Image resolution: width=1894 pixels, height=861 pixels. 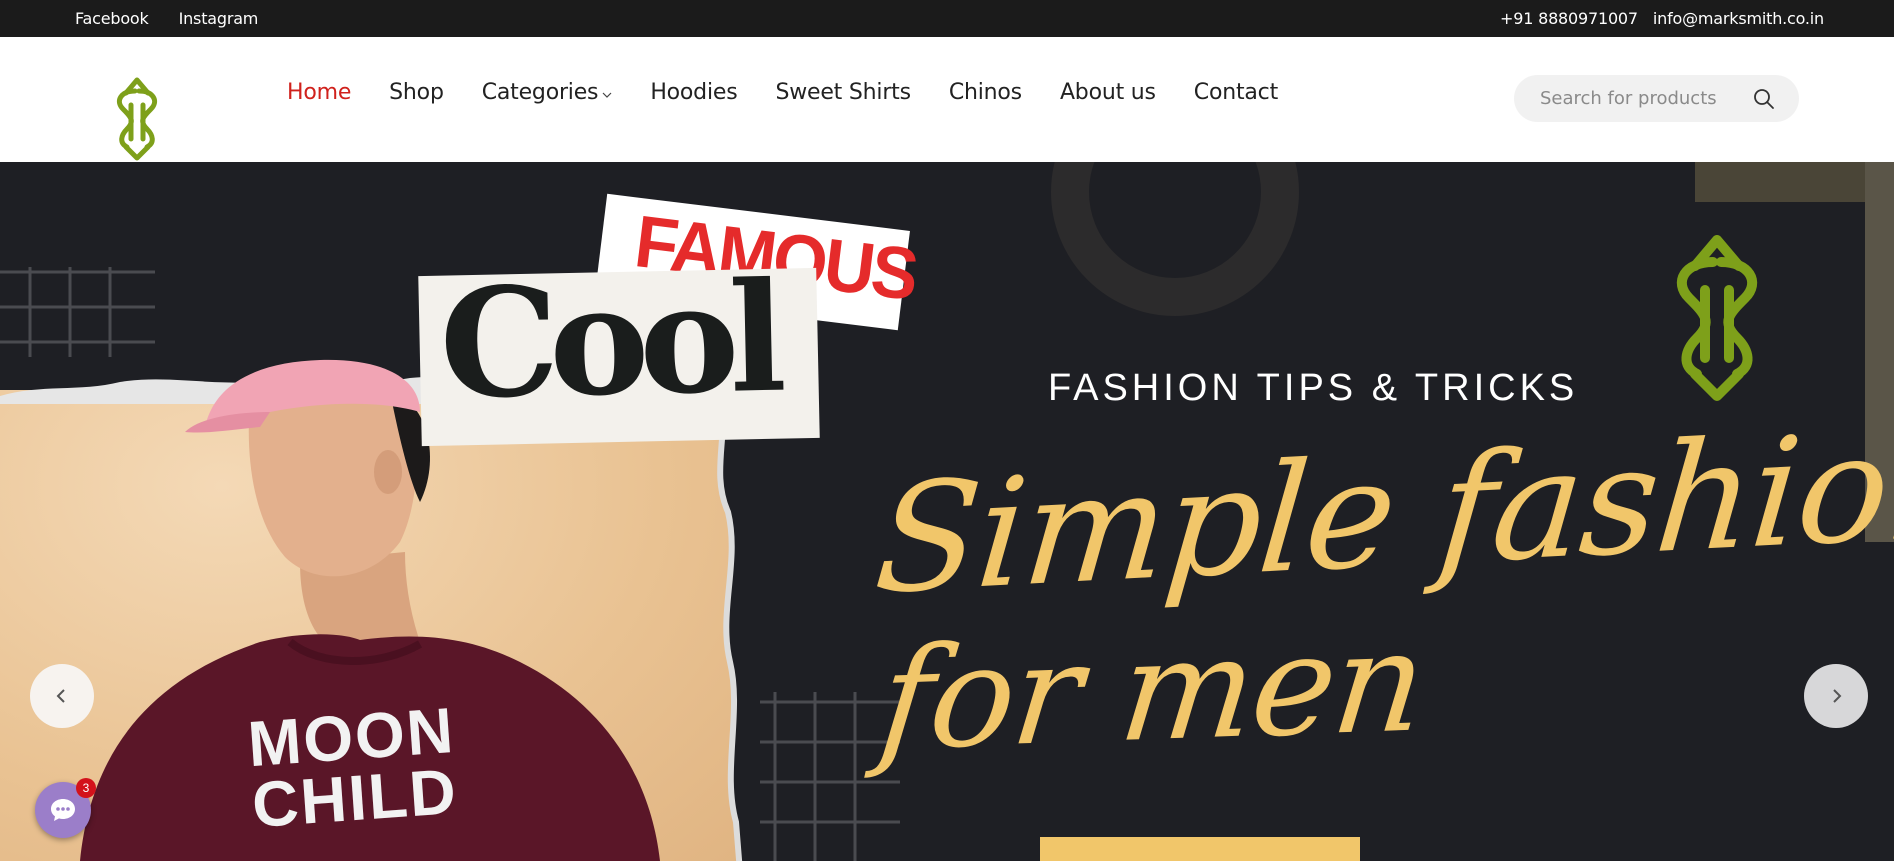 What do you see at coordinates (1717, 318) in the screenshot?
I see `brand-logo-icon` at bounding box center [1717, 318].